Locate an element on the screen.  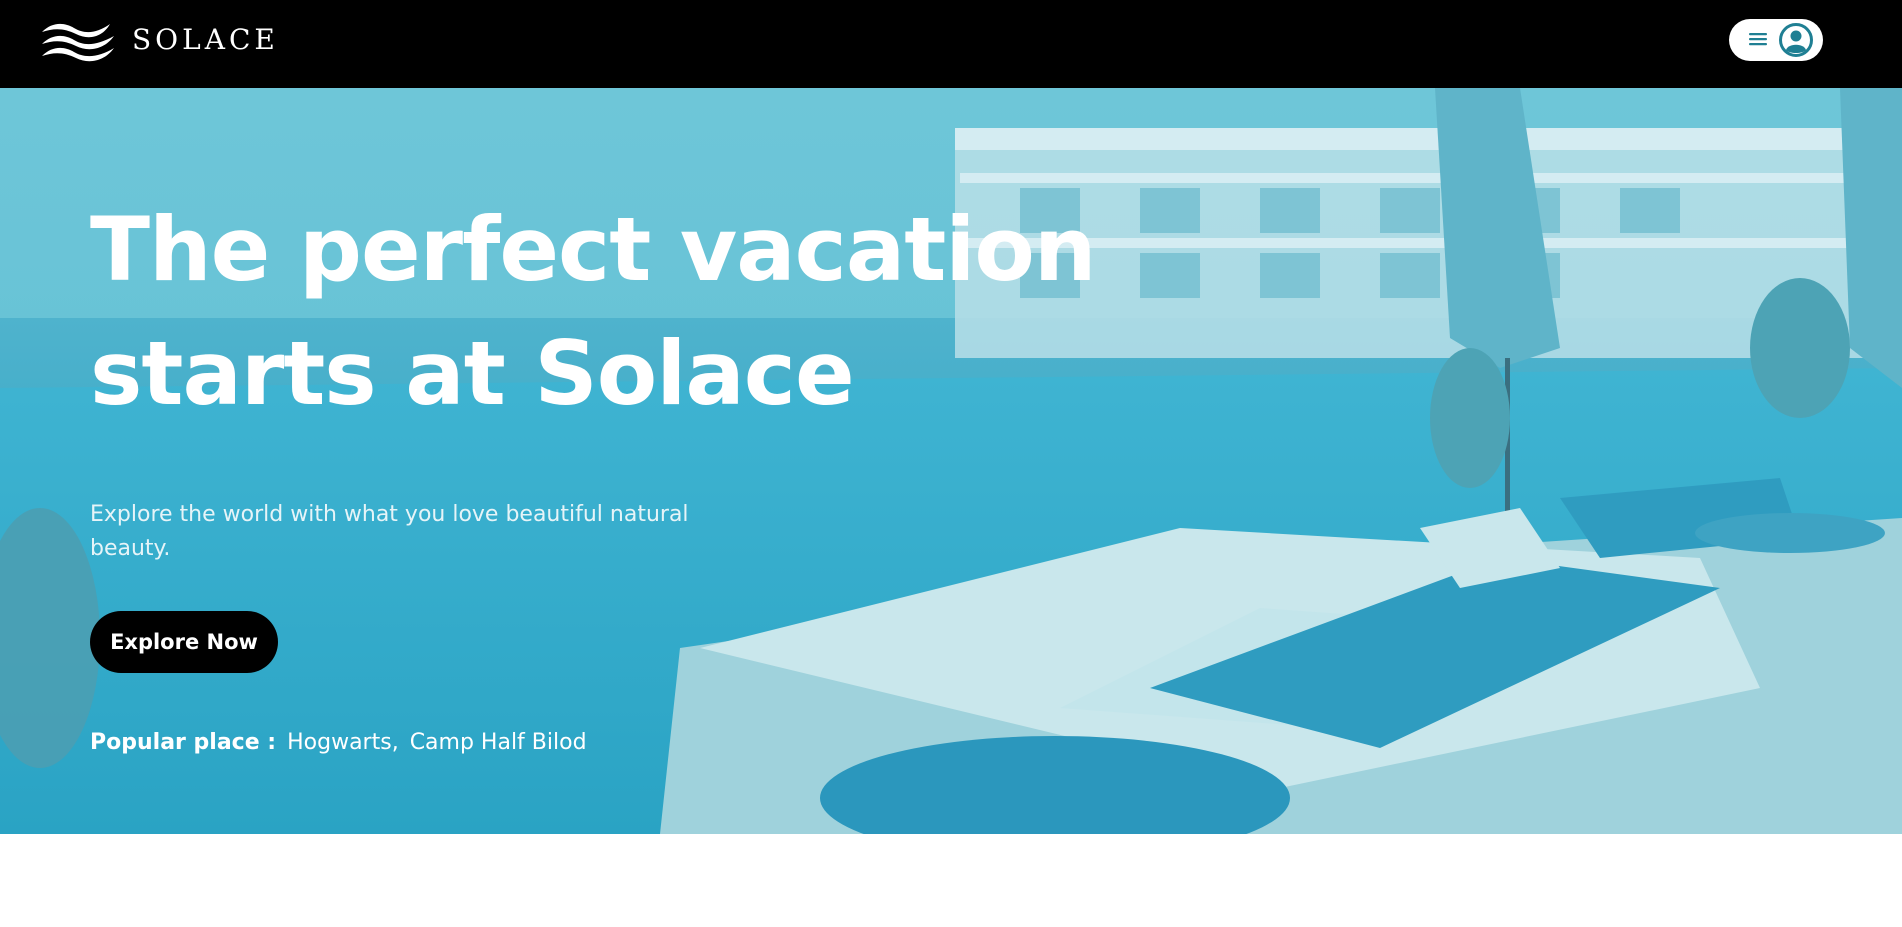
hero-title-line-1: The perfect vacation is located at coordinates (593, 249).